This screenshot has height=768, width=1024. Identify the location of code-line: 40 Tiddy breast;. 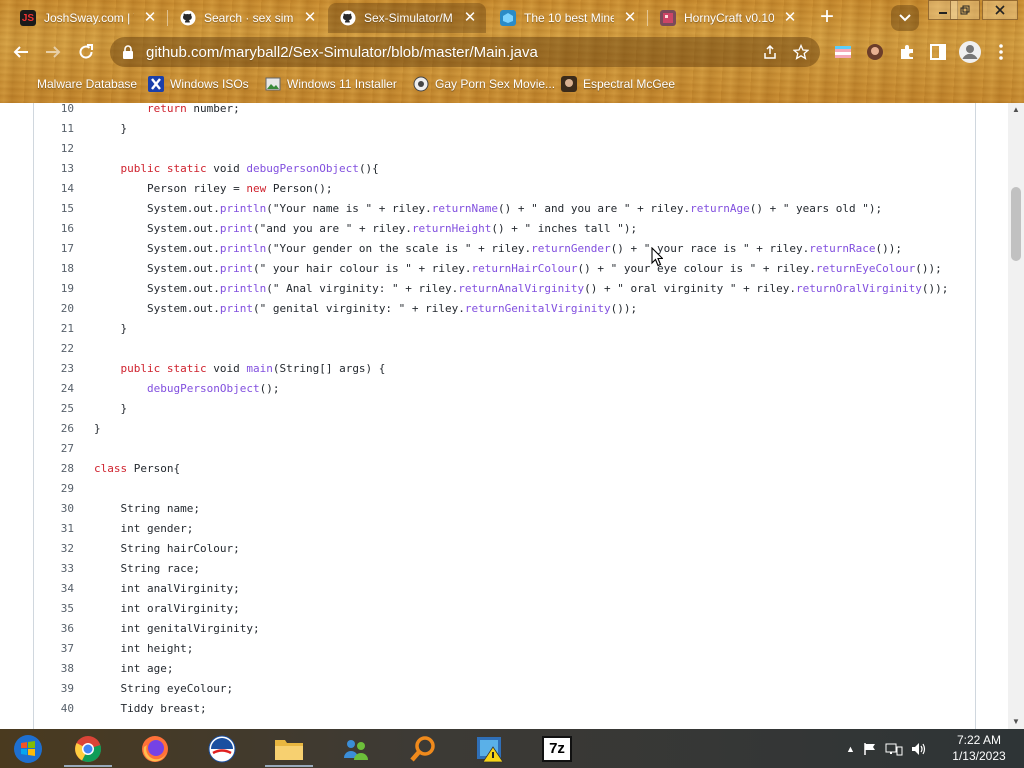
(505, 709).